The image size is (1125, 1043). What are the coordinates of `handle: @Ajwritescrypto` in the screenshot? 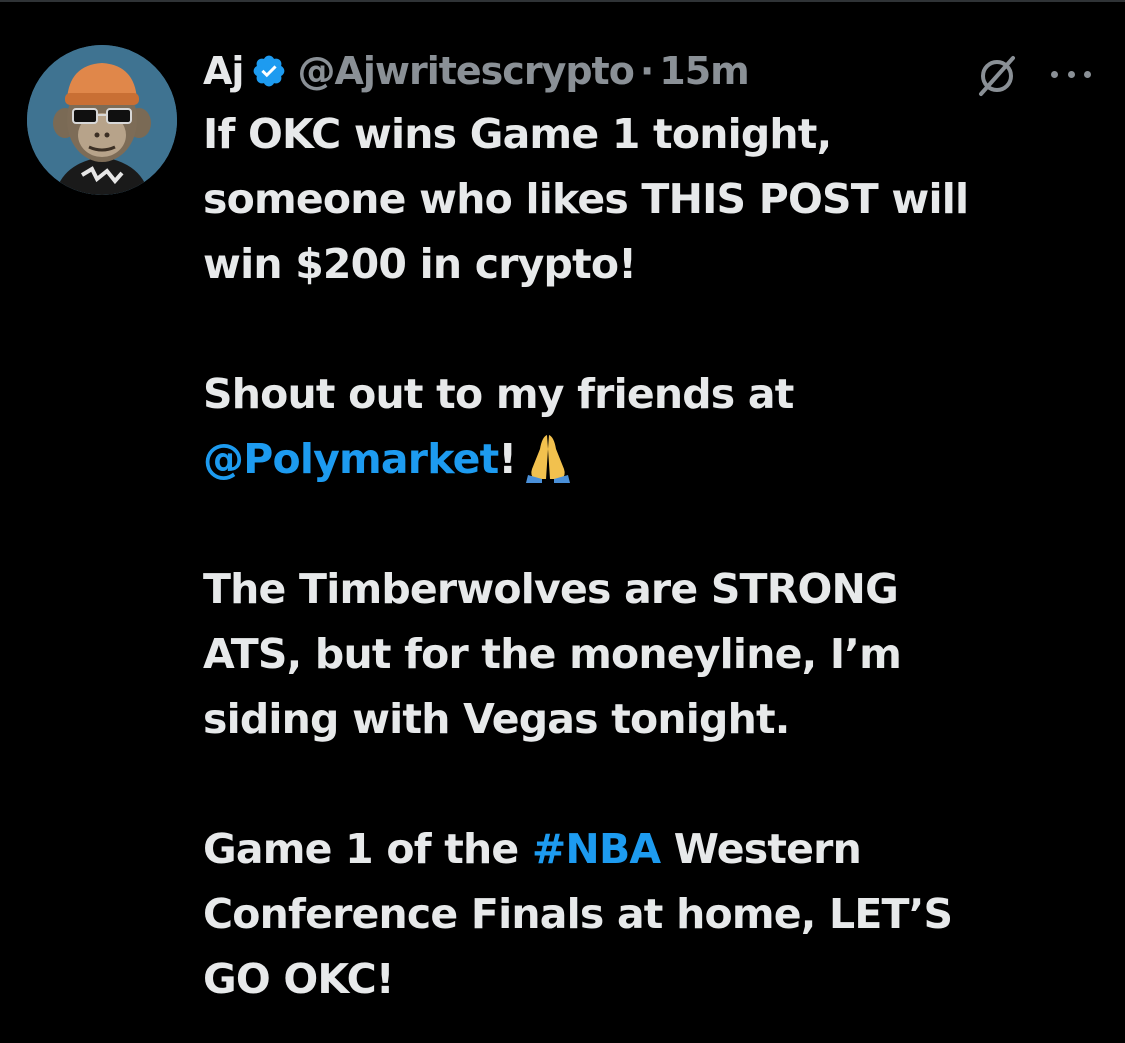 It's located at (465, 71).